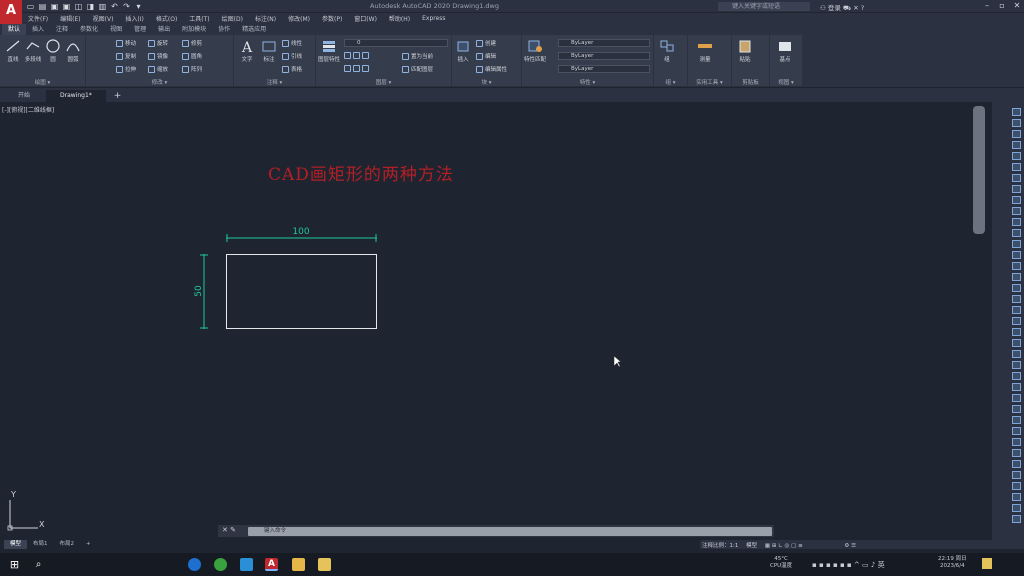 The image size is (1024, 576). Describe the element at coordinates (192, 56) in the screenshot. I see `fillet-tool: 圆角` at that location.